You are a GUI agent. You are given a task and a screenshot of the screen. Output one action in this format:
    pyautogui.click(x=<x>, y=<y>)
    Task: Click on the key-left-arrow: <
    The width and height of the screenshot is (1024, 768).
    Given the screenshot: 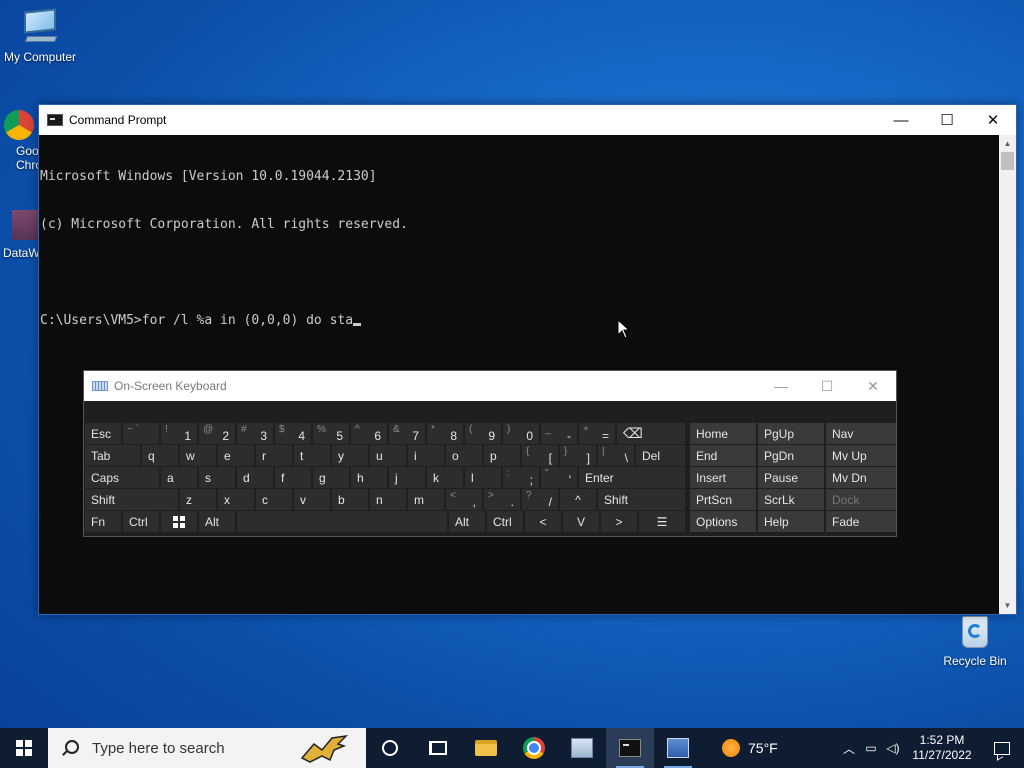 What is the action you would take?
    pyautogui.click(x=543, y=521)
    